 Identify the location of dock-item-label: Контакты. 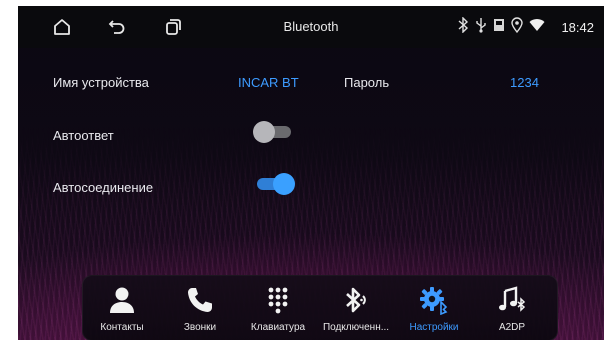
(122, 327).